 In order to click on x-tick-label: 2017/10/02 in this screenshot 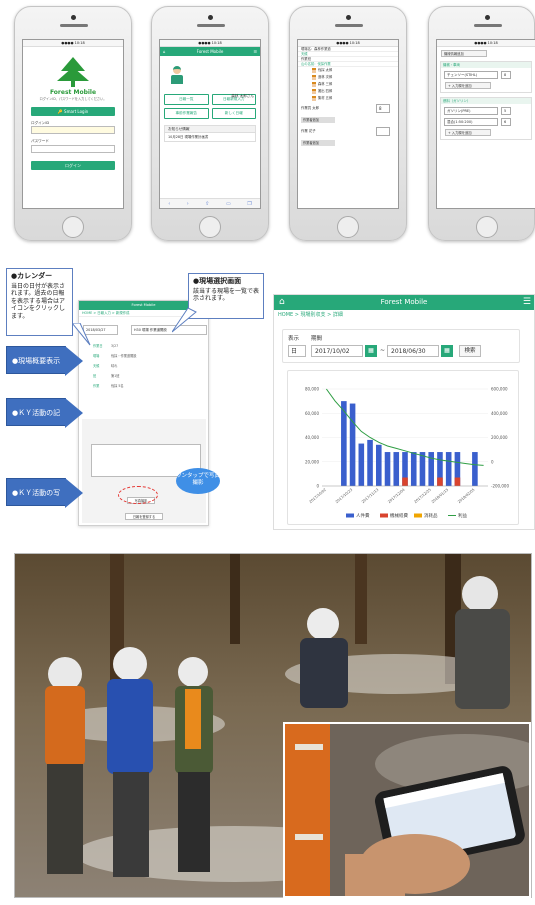, I will do `click(318, 496)`.